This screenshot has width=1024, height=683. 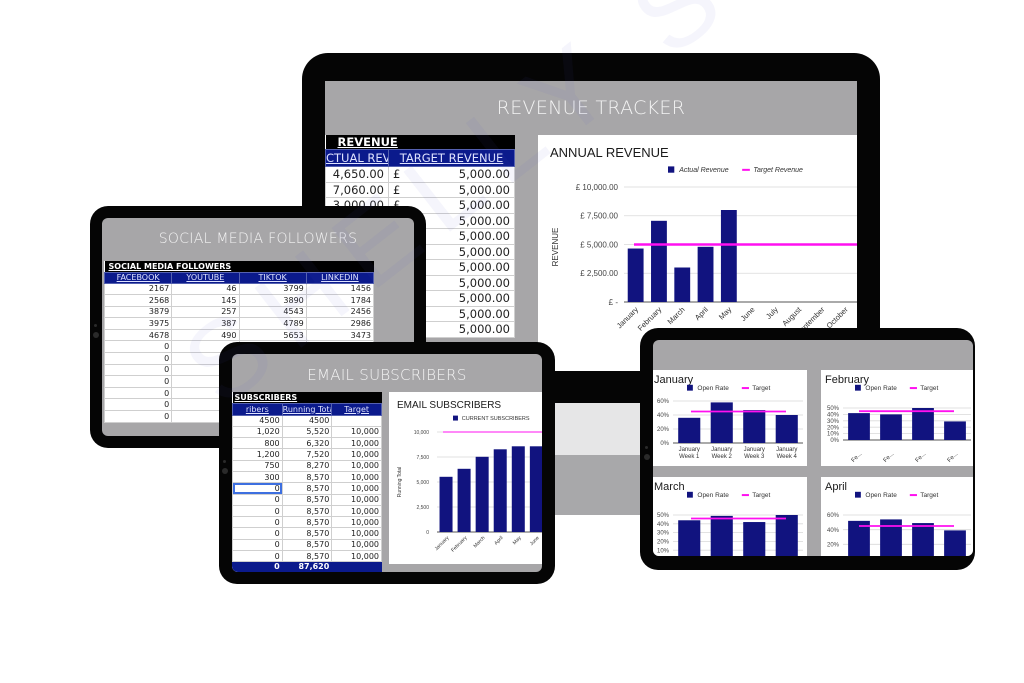 I want to click on column-header-tiktok: TIKTOK, so click(x=272, y=277).